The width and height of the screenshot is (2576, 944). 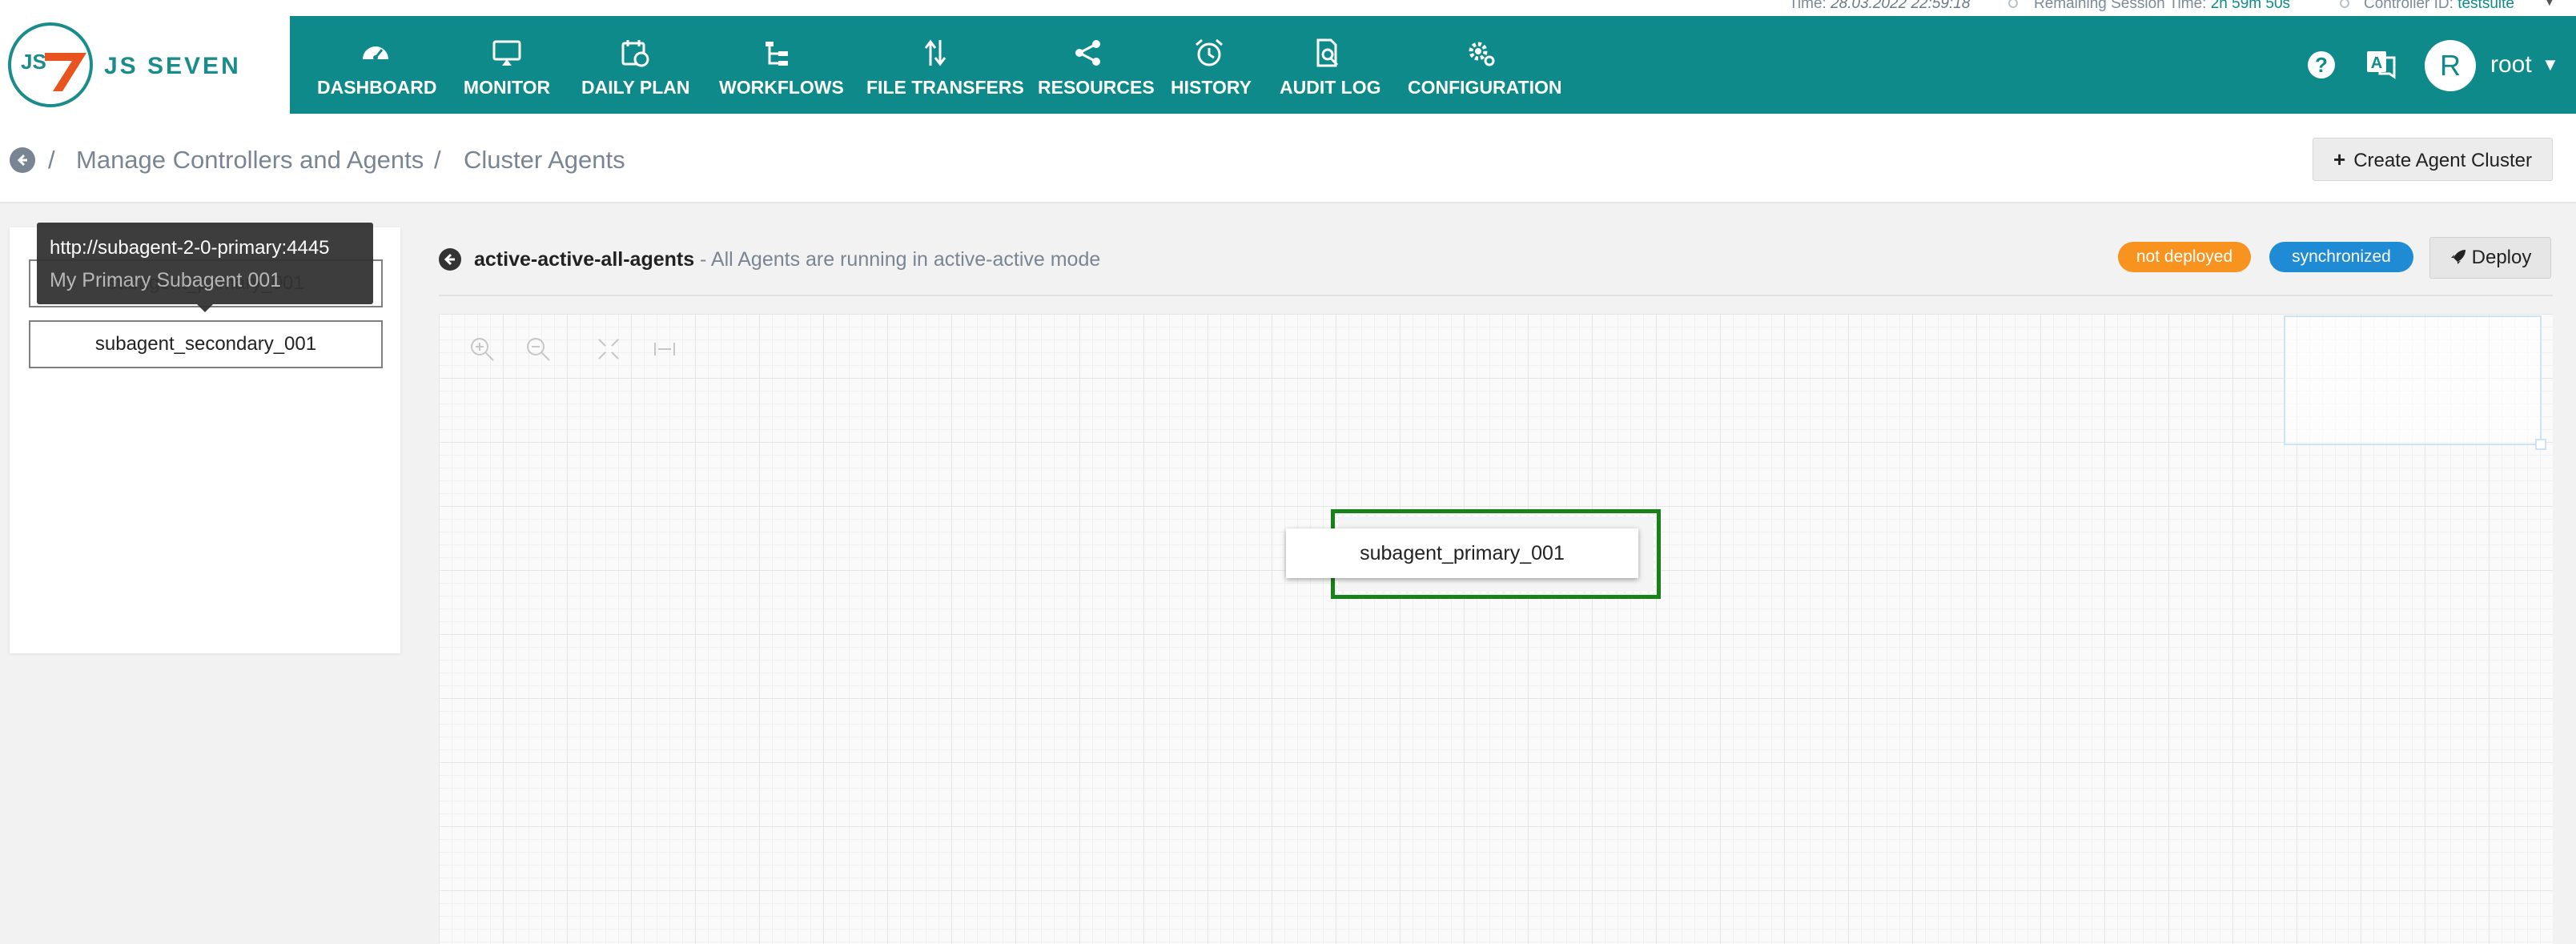 I want to click on tooltip-url: http://subagent-2-0-primary:4445, so click(x=190, y=248).